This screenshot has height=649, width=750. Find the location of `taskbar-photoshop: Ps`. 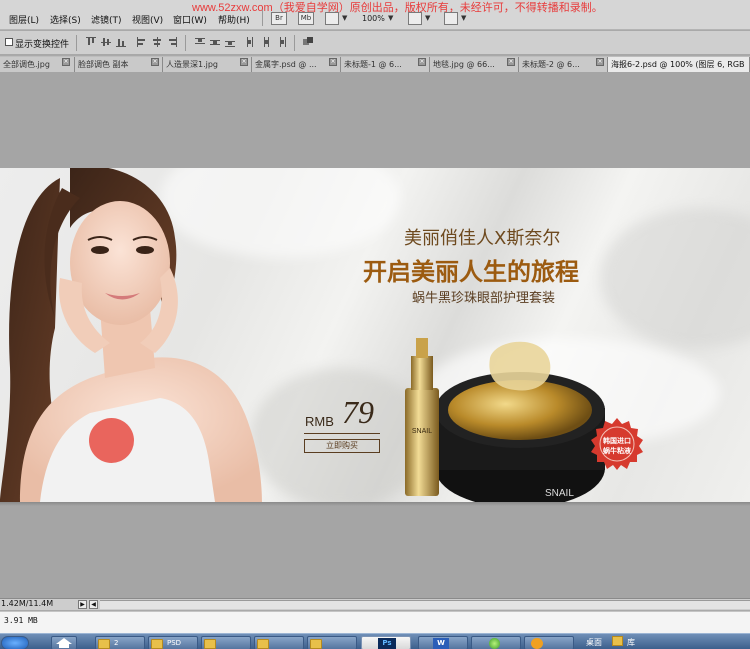

taskbar-photoshop: Ps is located at coordinates (386, 642).